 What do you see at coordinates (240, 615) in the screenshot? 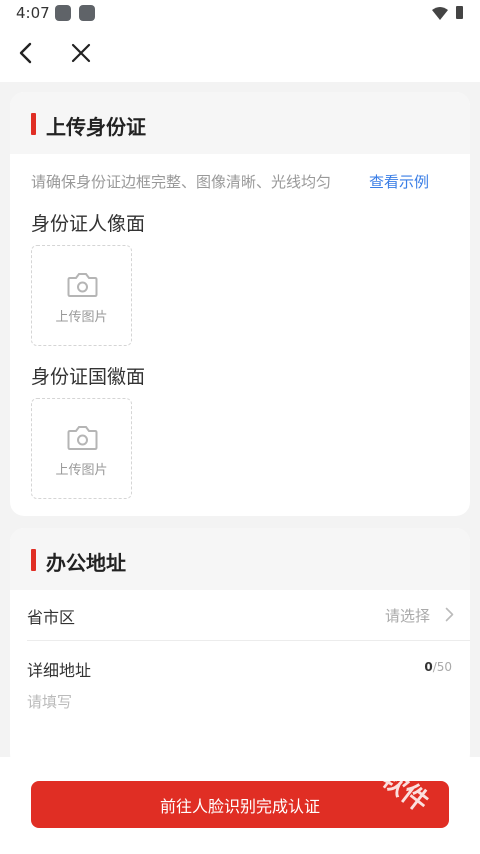
I see `region-selector: 省市区 请选择` at bounding box center [240, 615].